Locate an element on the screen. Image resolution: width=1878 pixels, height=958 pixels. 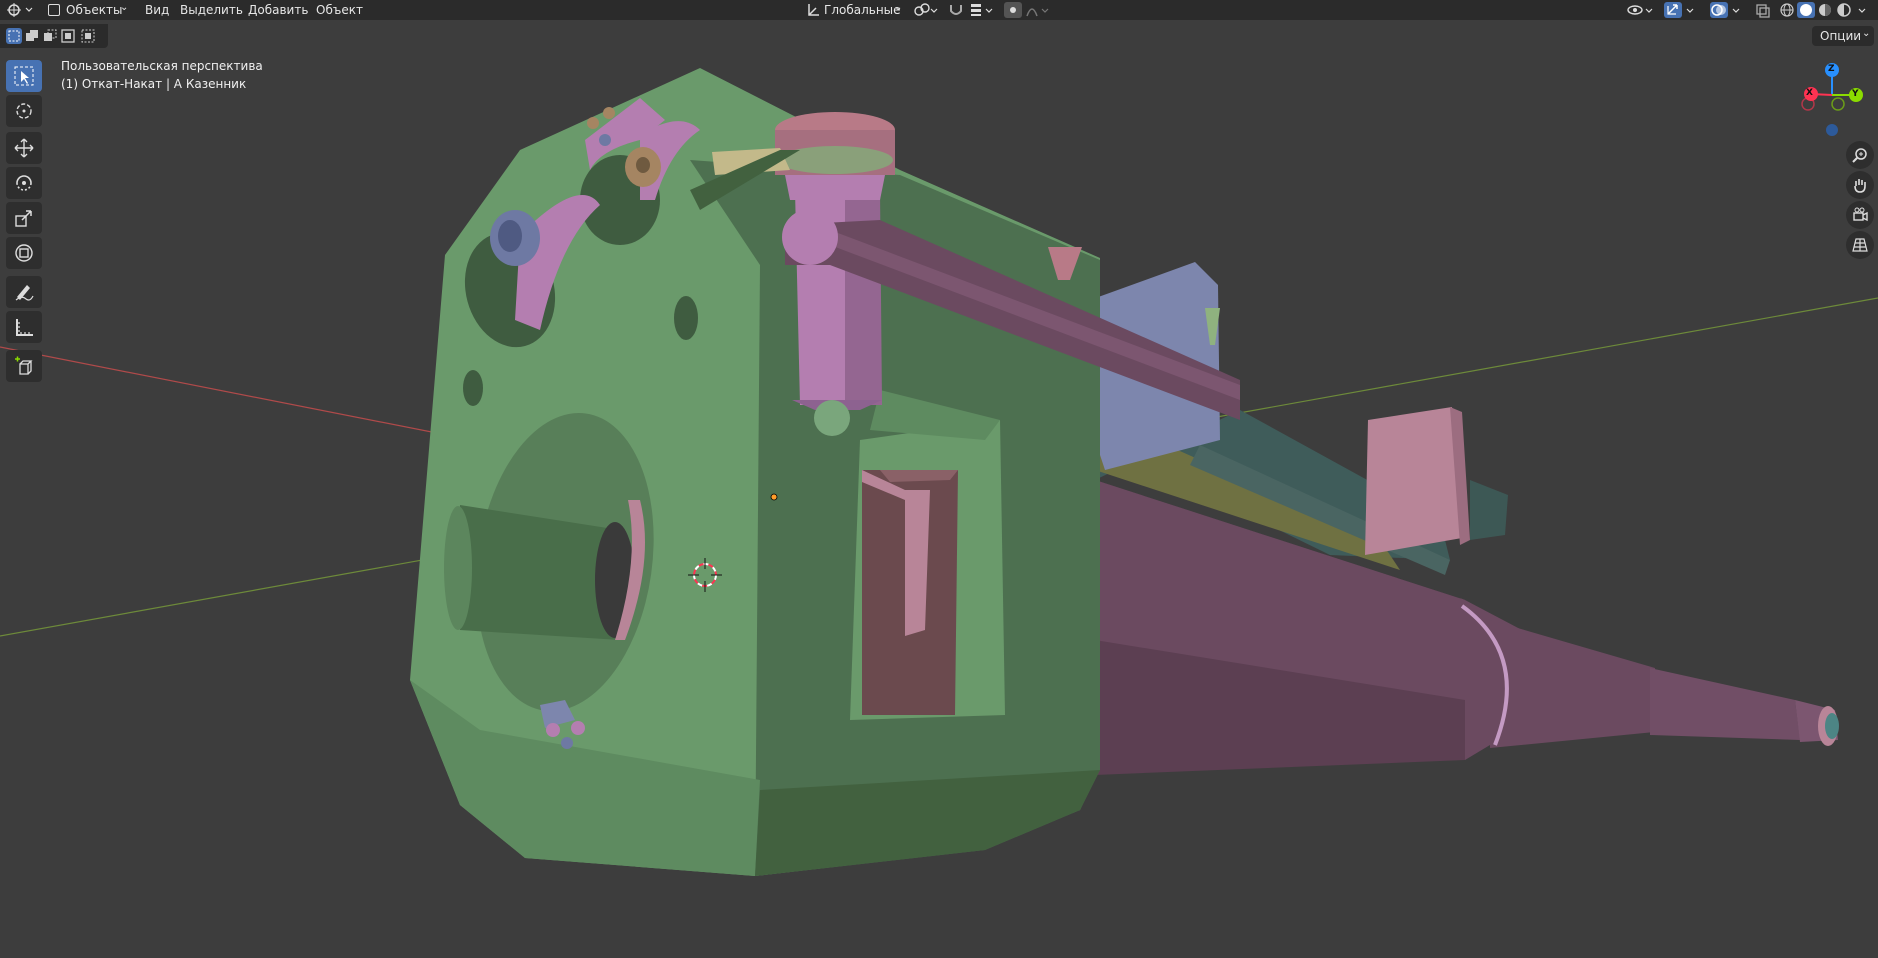
menu-object: Объект is located at coordinates (339, 10).